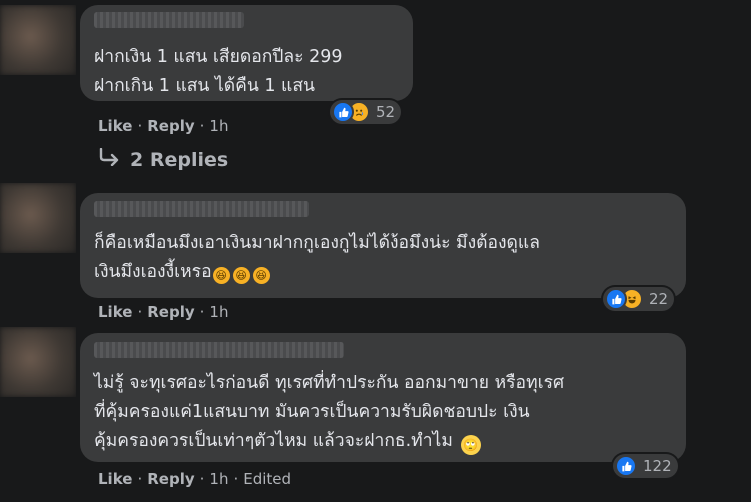 The image size is (751, 502). What do you see at coordinates (179, 160) in the screenshot?
I see `replies-count-label: 2 Replies` at bounding box center [179, 160].